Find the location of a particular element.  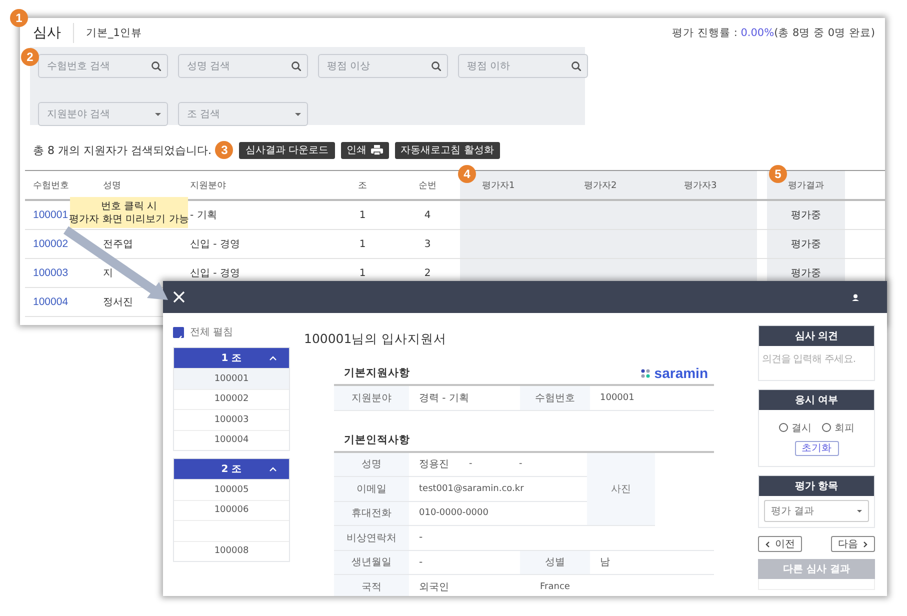

field-label: 생년월일 is located at coordinates (371, 562).